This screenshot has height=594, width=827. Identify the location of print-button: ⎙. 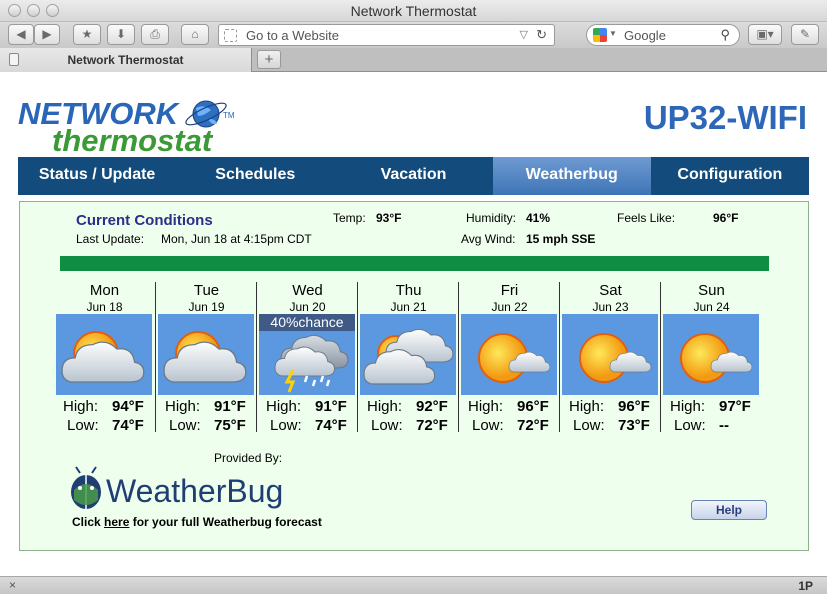
(155, 34).